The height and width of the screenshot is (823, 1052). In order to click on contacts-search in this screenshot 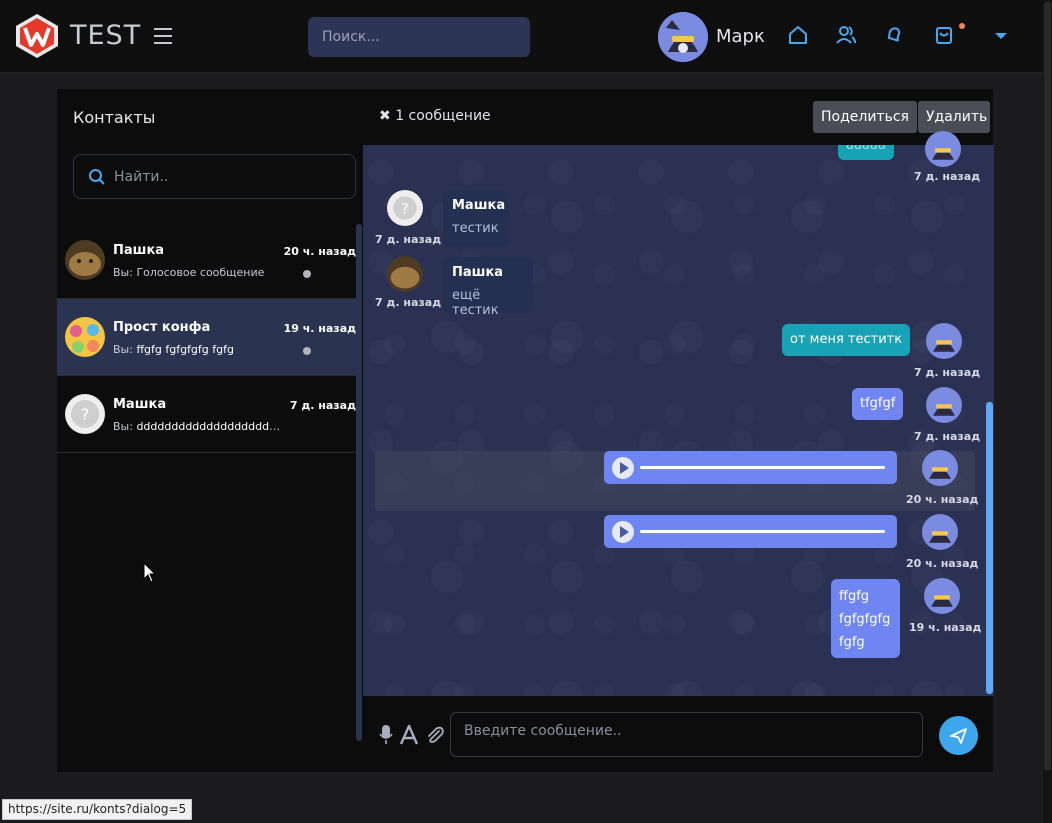, I will do `click(214, 176)`.